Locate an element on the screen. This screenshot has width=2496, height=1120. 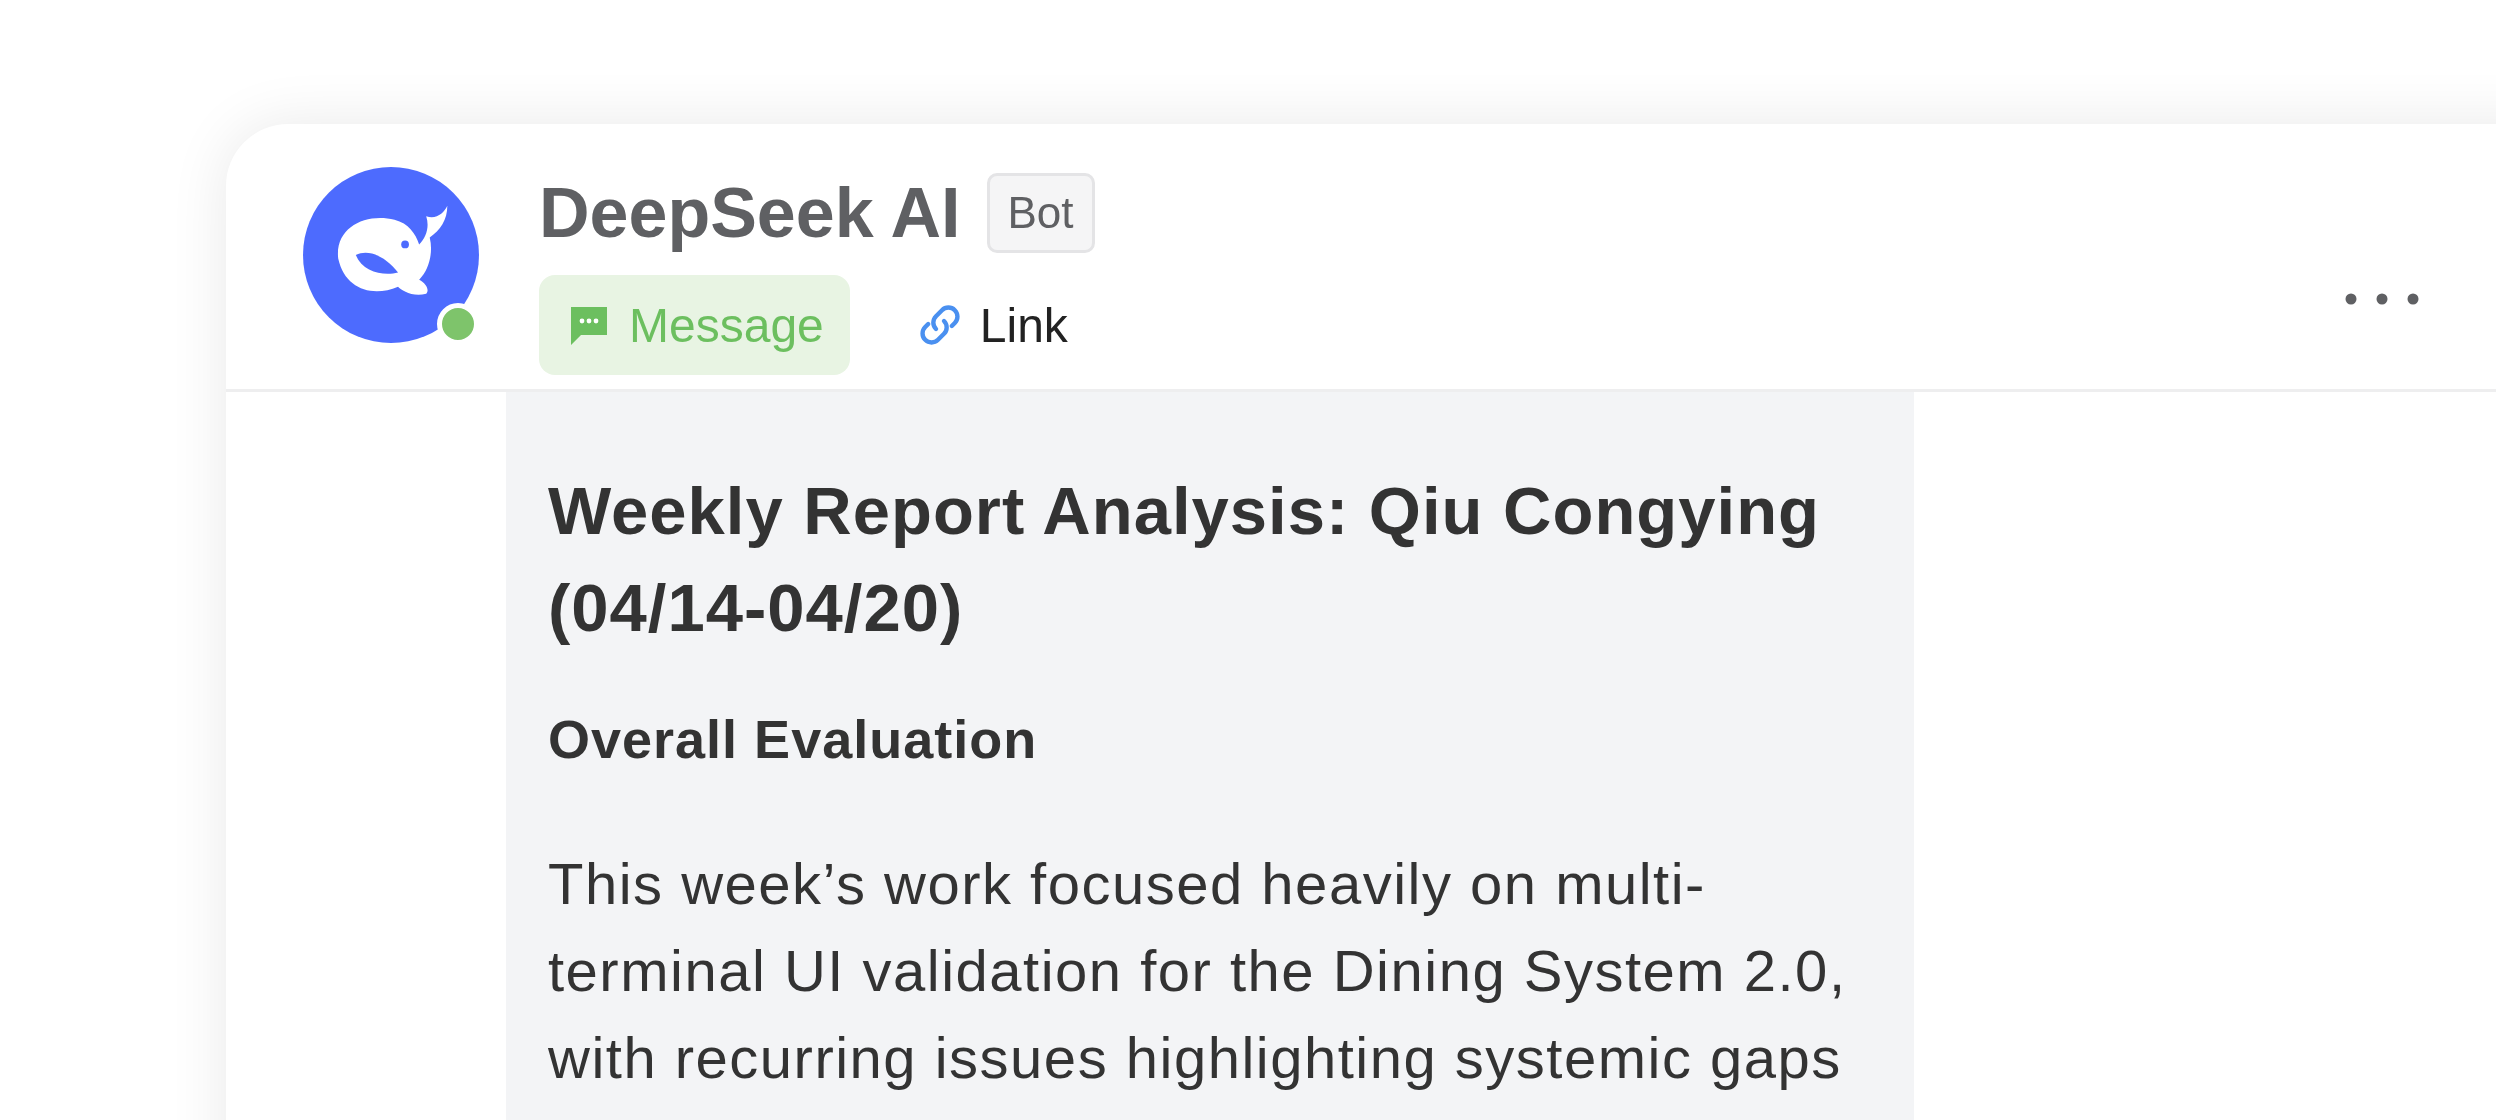
report-title: Weekly Report Analysis: Qiu Congying (04/14-04/20) is located at coordinates (1184, 559).